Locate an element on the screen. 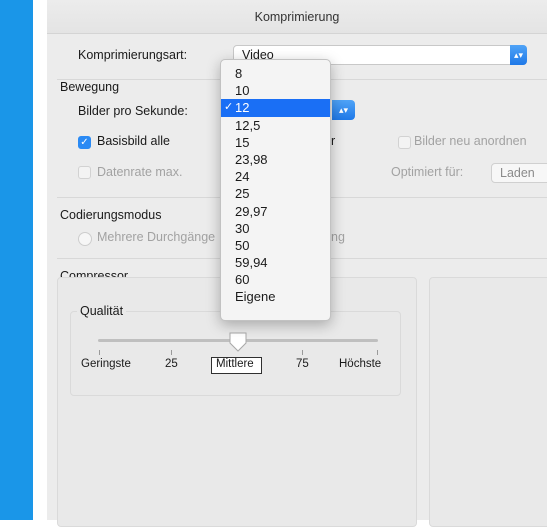  keyframe-checkbox: ✓ is located at coordinates (84, 142).